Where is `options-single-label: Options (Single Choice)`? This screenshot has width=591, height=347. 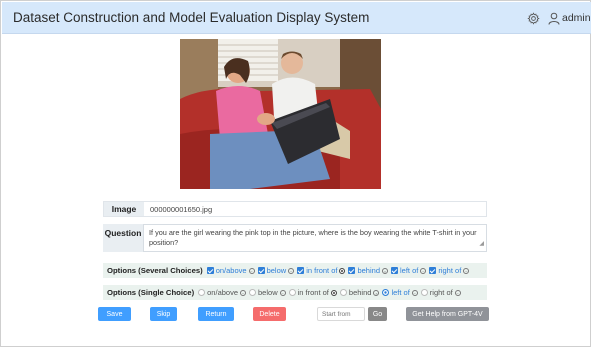
options-single-label: Options (Single Choice) is located at coordinates (151, 292).